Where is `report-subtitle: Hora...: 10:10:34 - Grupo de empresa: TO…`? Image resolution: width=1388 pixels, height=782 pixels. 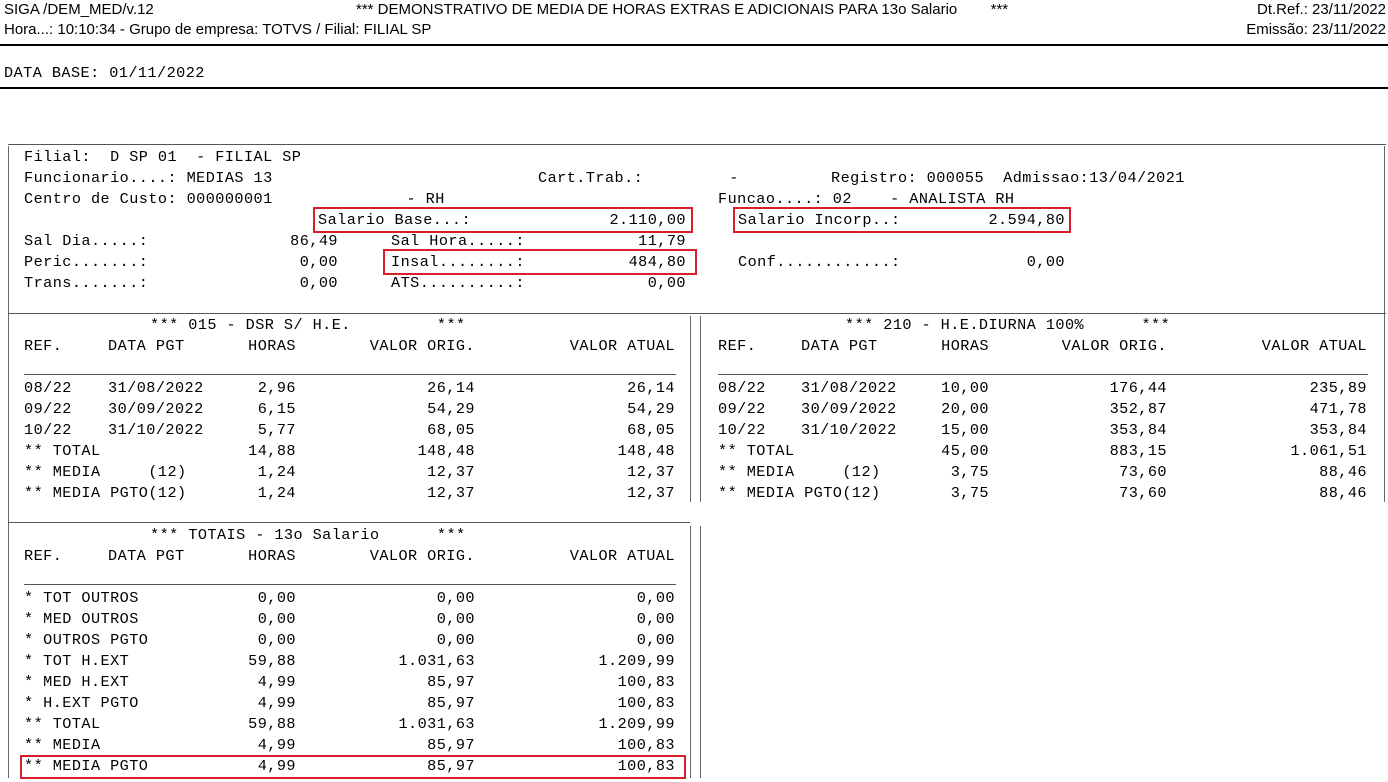 report-subtitle: Hora...: 10:10:34 - Grupo de empresa: TO… is located at coordinates (218, 29).